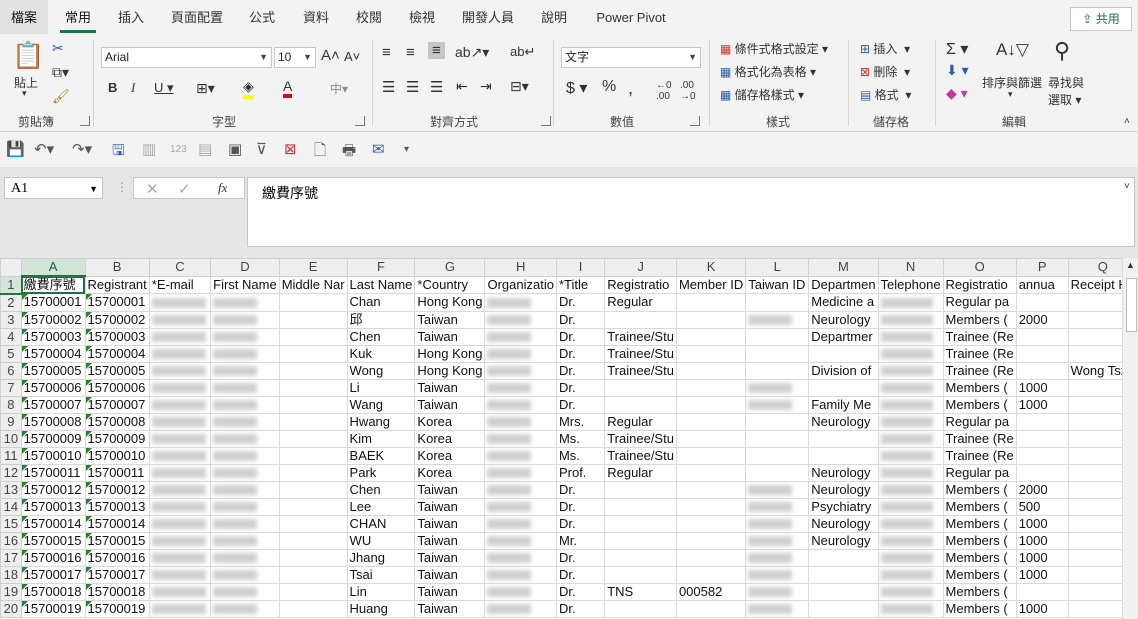 This screenshot has width=1138, height=619. I want to click on cell-N2, so click(910, 302).